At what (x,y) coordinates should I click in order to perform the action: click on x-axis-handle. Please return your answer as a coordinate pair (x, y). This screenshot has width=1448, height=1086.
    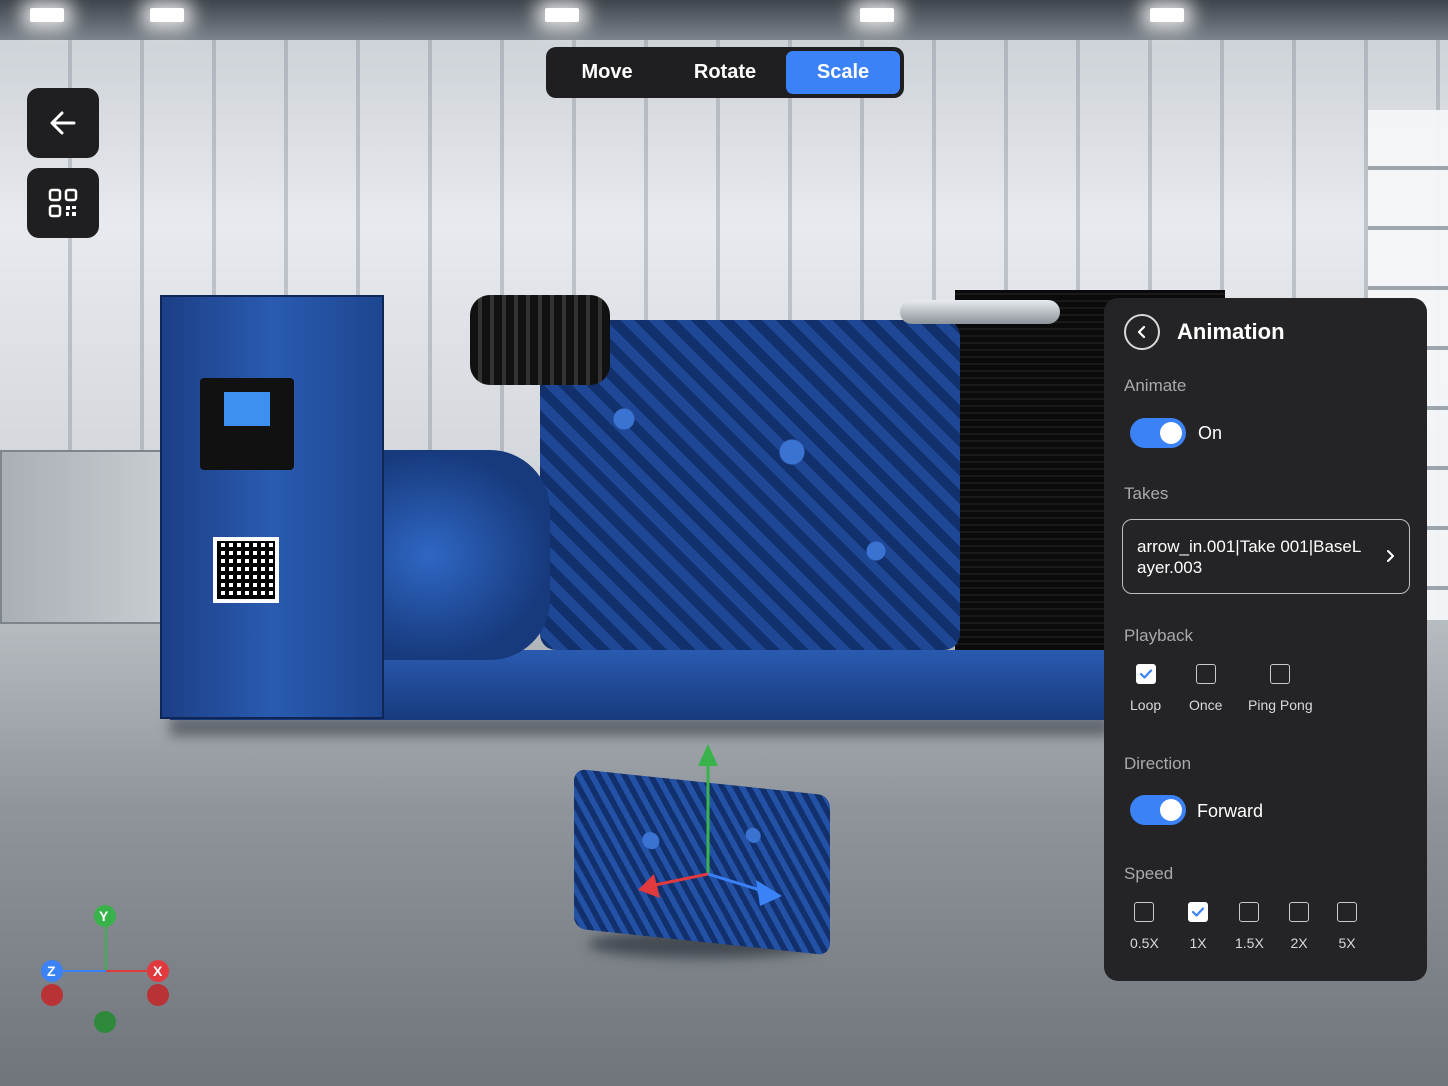
    Looking at the image, I should click on (649, 886).